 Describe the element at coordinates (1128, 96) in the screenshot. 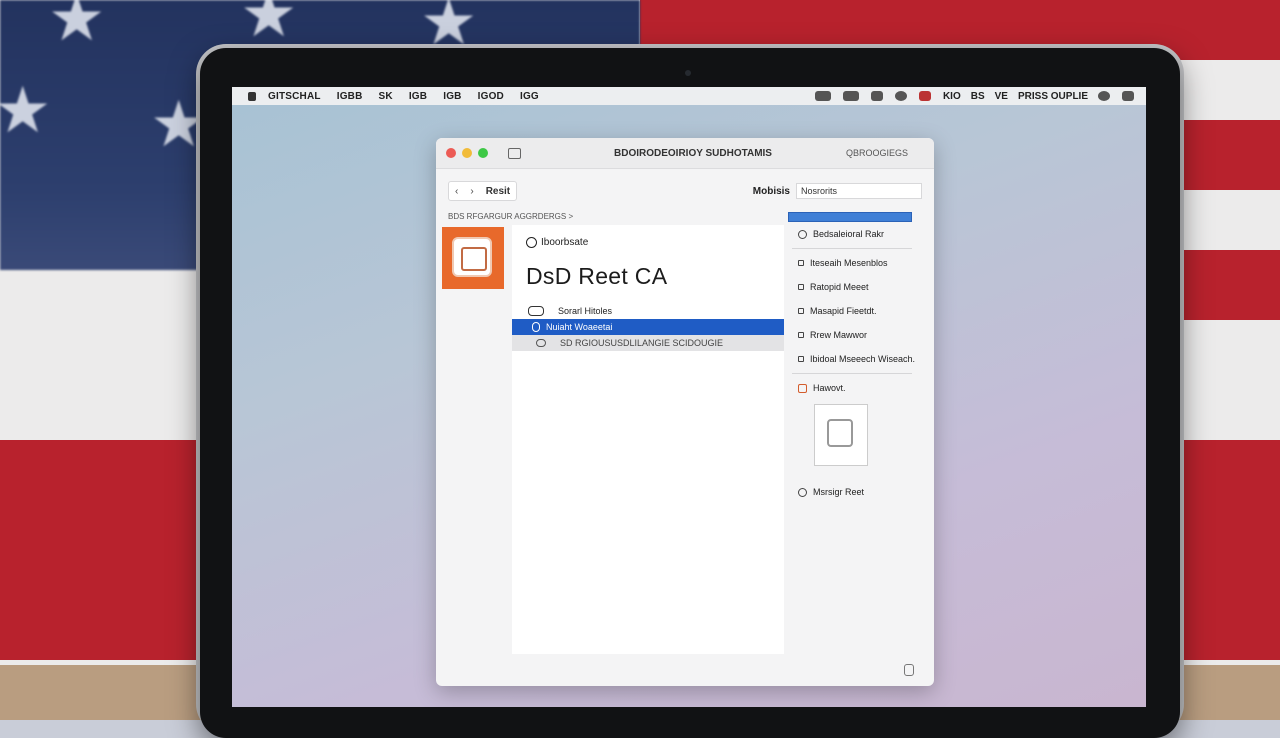

I see `menu-extra-icon` at that location.